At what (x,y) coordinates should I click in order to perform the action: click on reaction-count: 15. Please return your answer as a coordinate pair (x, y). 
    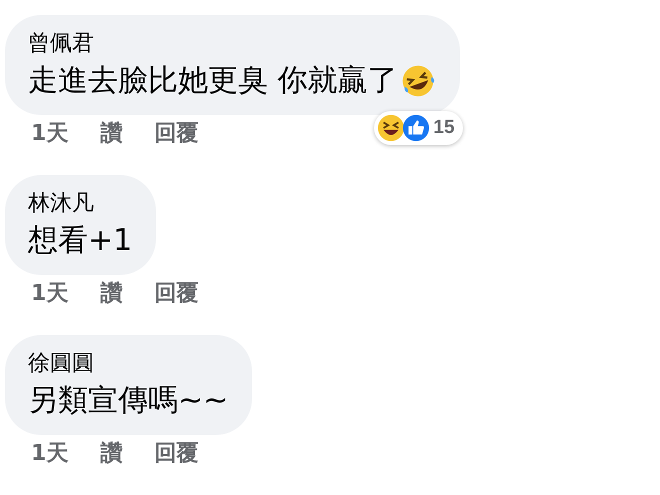
    Looking at the image, I should click on (444, 128).